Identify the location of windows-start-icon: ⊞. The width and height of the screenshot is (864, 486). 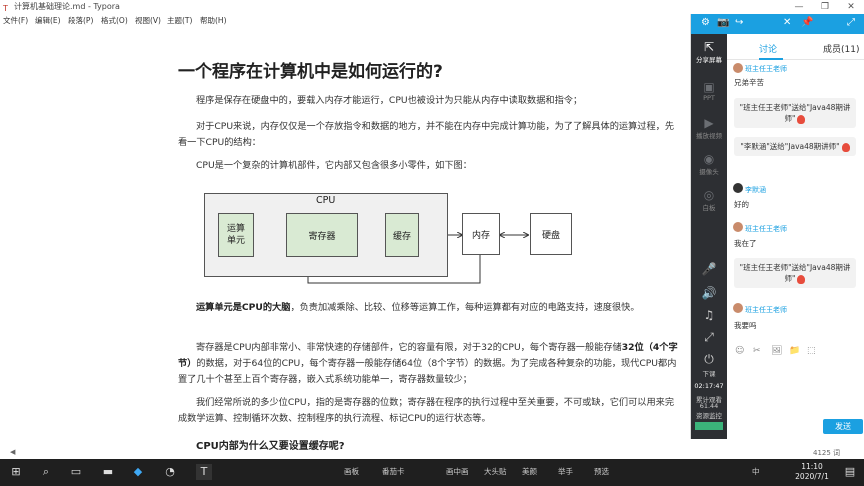
(16, 472).